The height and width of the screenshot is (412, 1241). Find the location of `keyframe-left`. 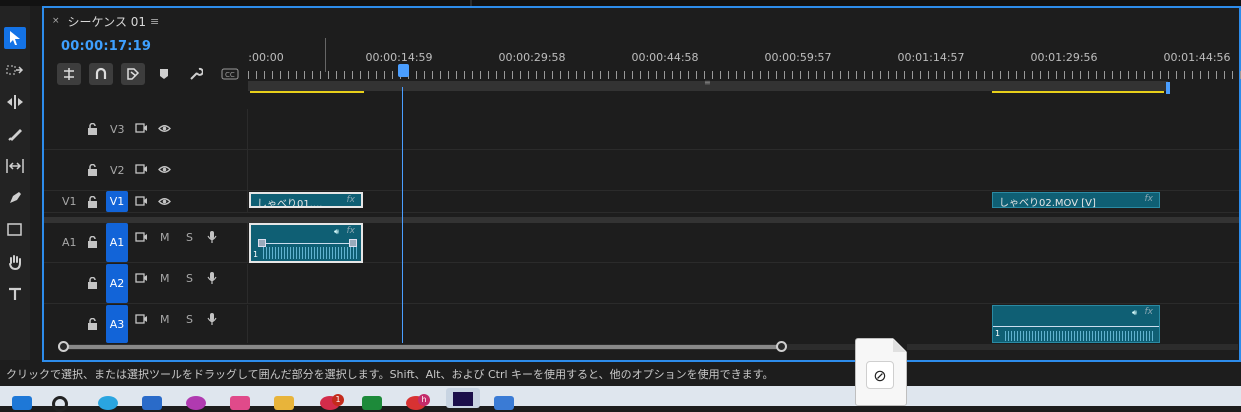

keyframe-left is located at coordinates (262, 243).